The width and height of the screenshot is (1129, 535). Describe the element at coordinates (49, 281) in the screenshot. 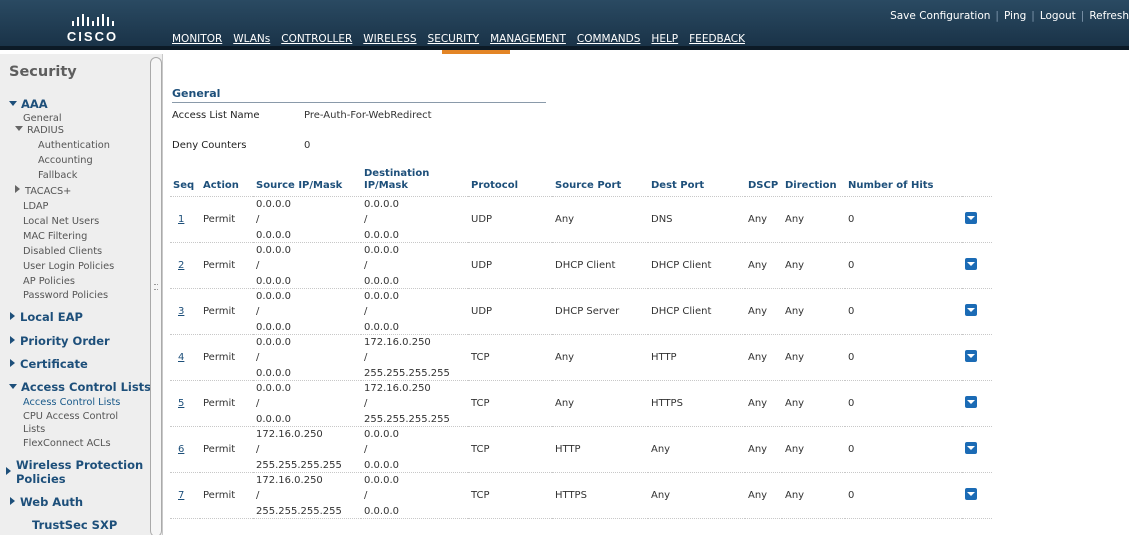

I see `sidebar-item-ap-policies: AP Policies` at that location.